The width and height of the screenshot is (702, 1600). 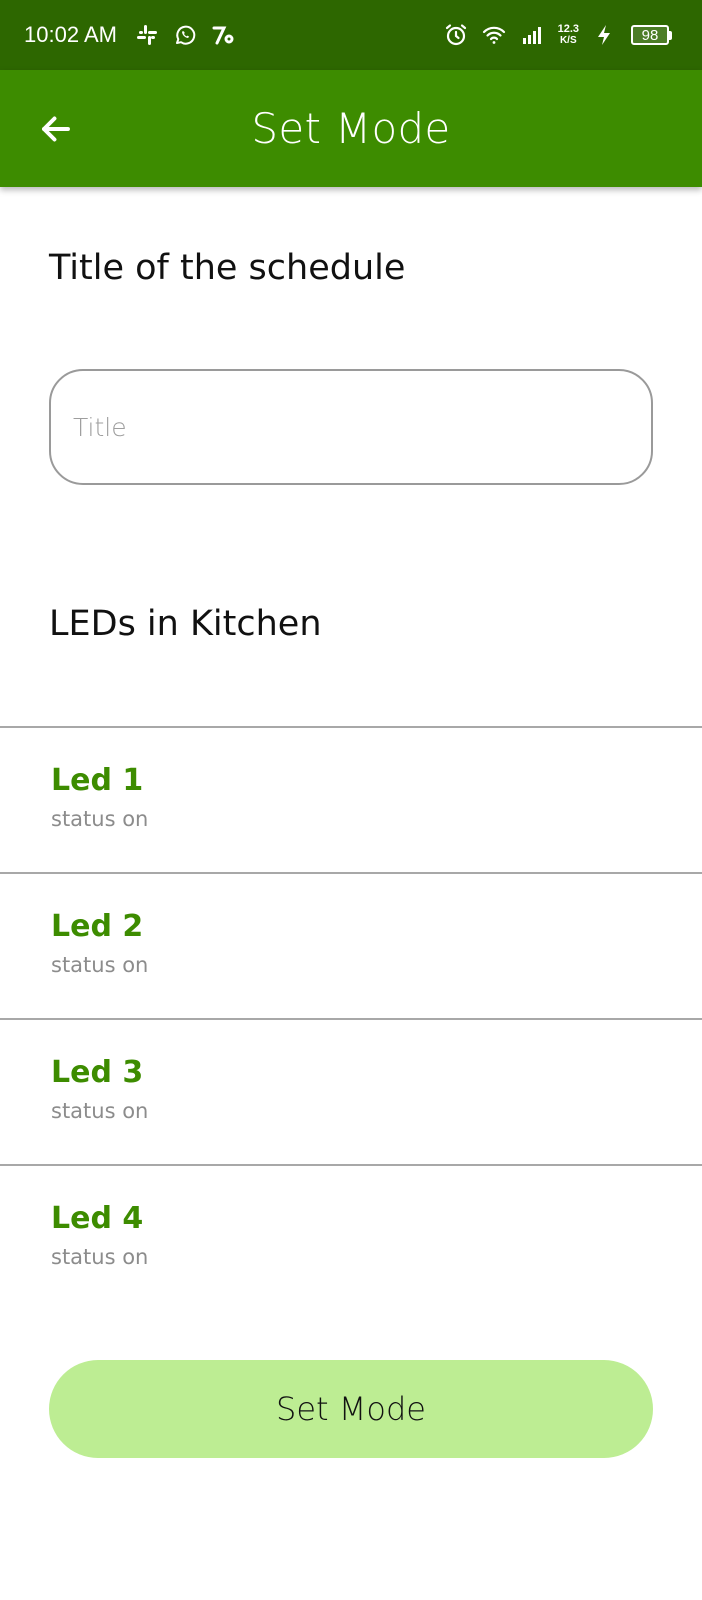 What do you see at coordinates (351, 945) in the screenshot?
I see `led-item-2: Led 2 status on` at bounding box center [351, 945].